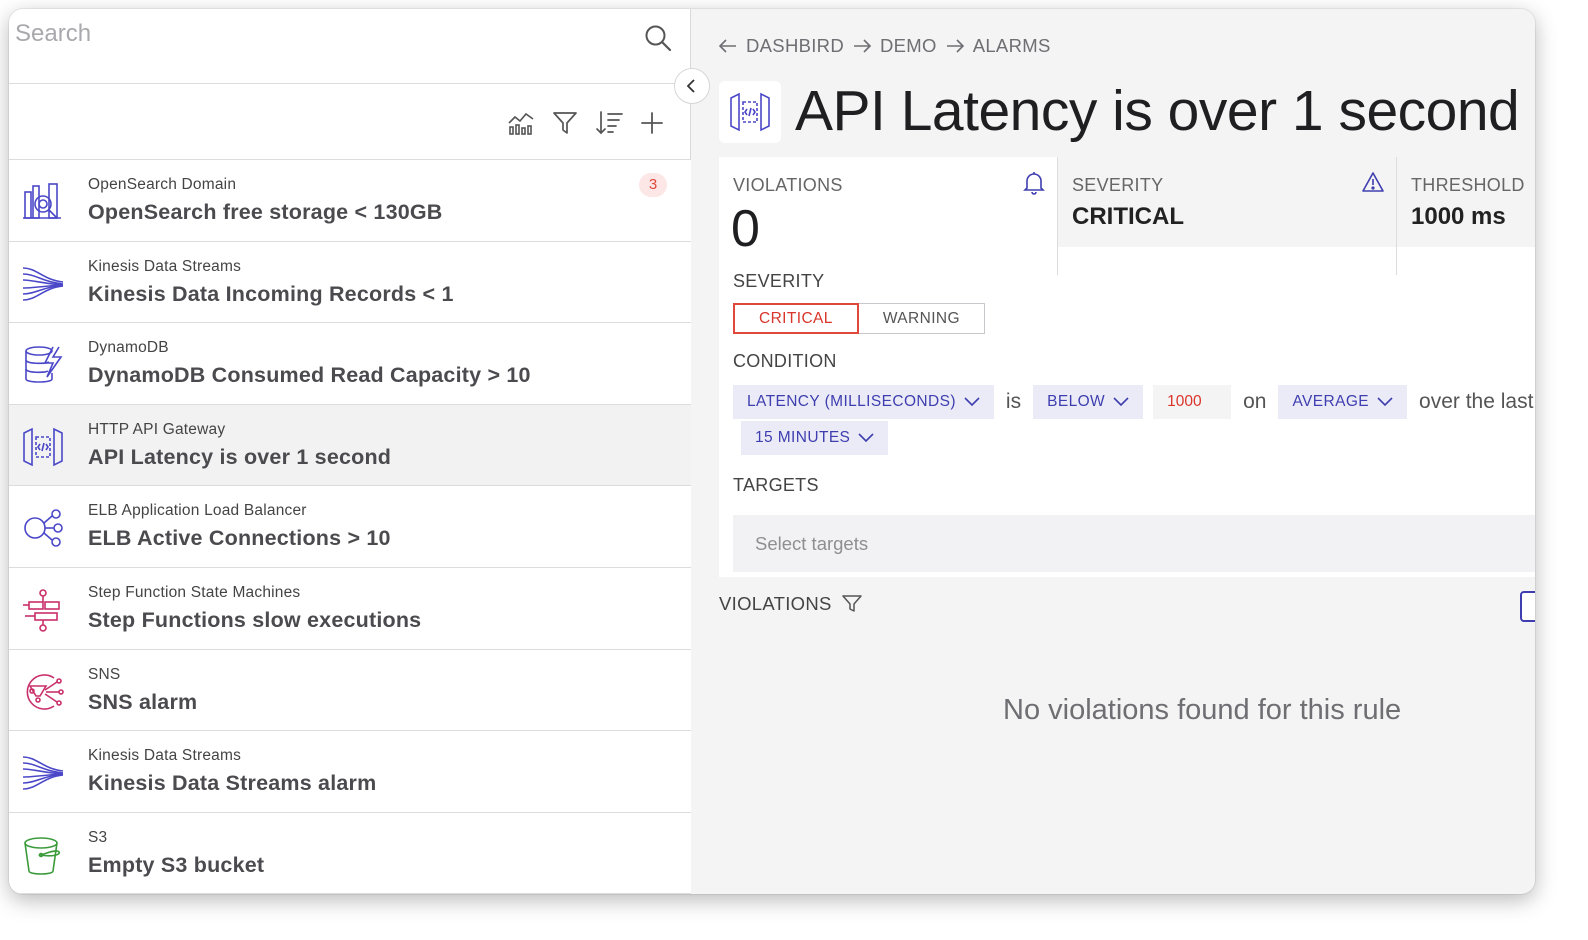 This screenshot has width=1588, height=940. I want to click on sns-icon, so click(43, 692).